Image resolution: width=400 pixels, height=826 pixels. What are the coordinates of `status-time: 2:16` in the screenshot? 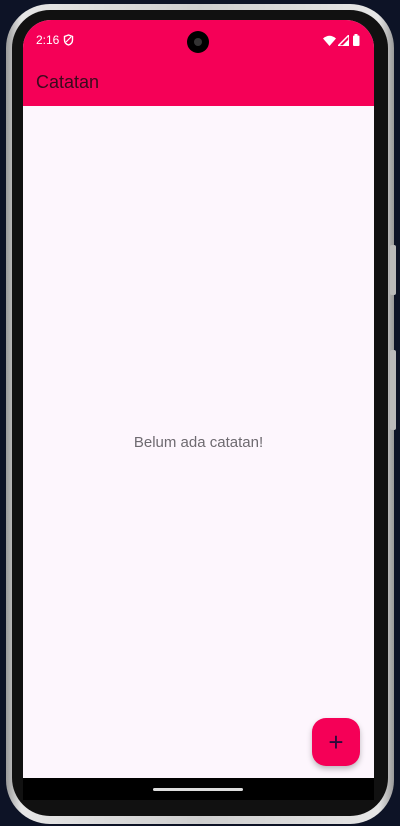 It's located at (48, 40).